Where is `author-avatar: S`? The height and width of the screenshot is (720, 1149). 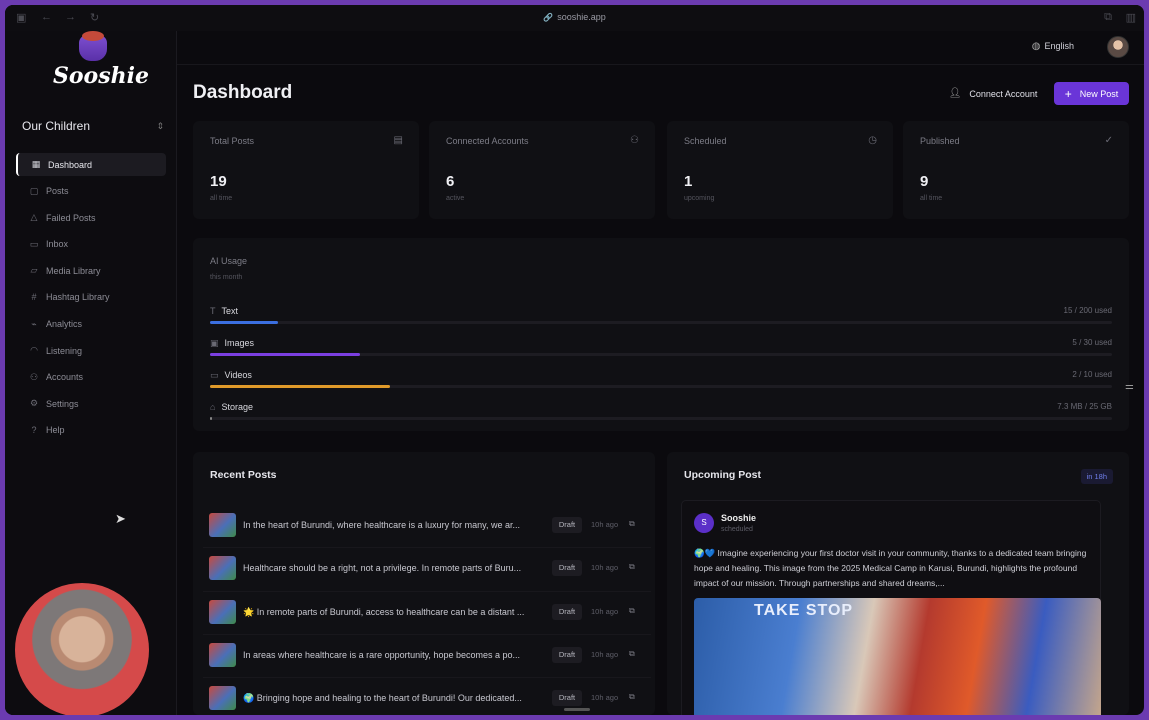 author-avatar: S is located at coordinates (704, 523).